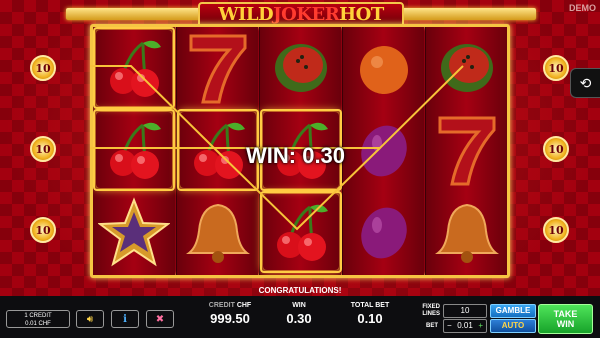 This screenshot has width=600, height=338. I want to click on gamble-button: GAMBLE, so click(513, 311).